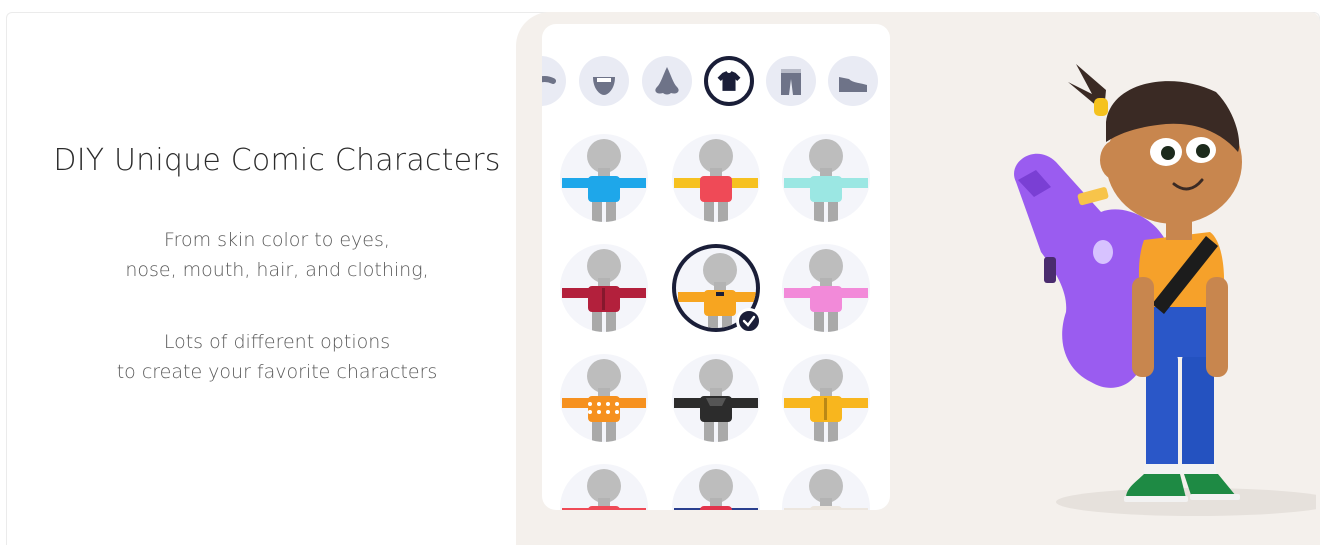 The width and height of the screenshot is (1324, 545). I want to click on category-tab-mouth, so click(604, 81).